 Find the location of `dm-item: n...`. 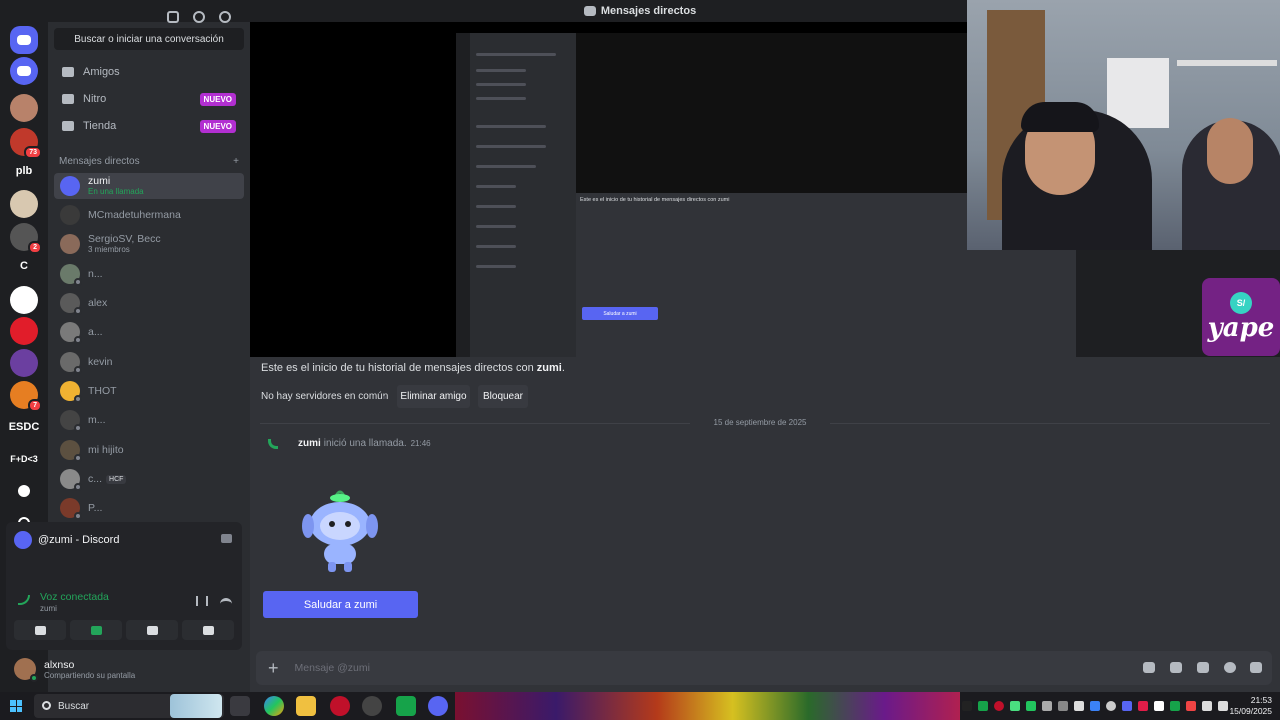

dm-item: n... is located at coordinates (149, 274).